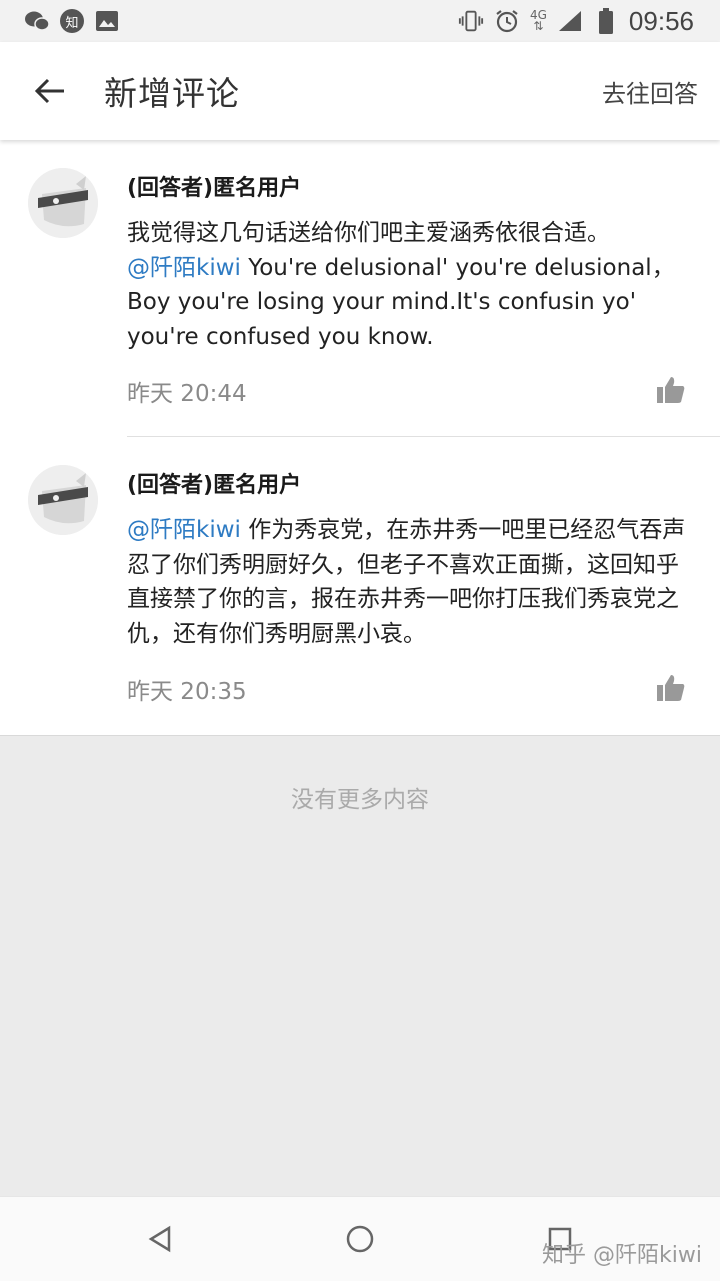  What do you see at coordinates (72, 21) in the screenshot?
I see `zhihu-icon: 知` at bounding box center [72, 21].